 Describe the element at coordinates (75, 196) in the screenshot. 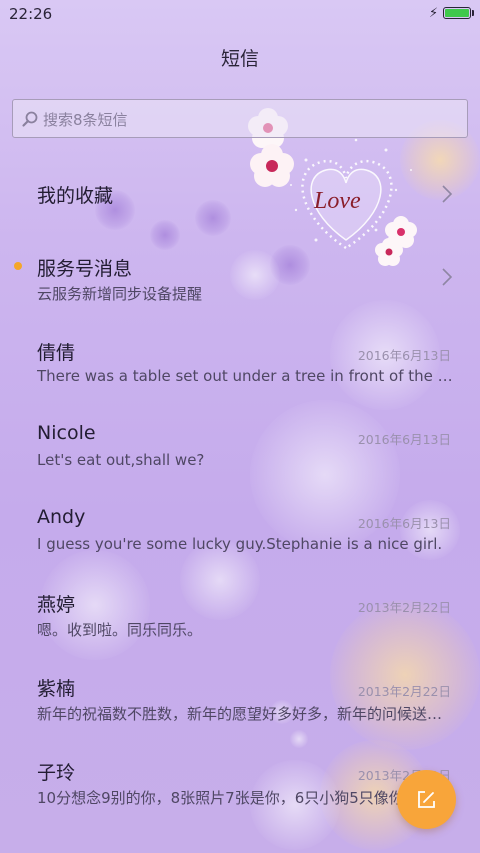

I see `favorites-title: 我的收藏` at that location.